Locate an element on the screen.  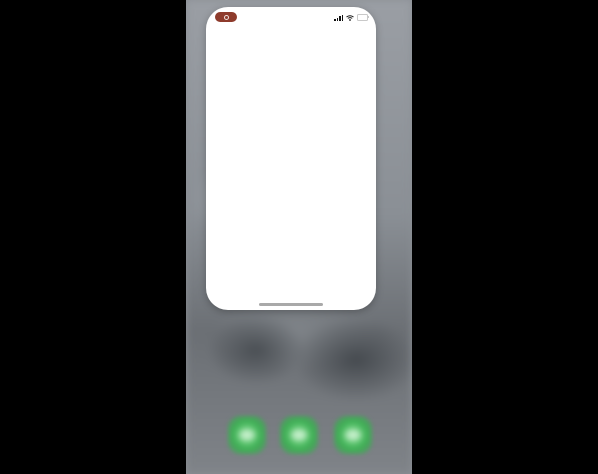
home-indicator is located at coordinates (291, 304).